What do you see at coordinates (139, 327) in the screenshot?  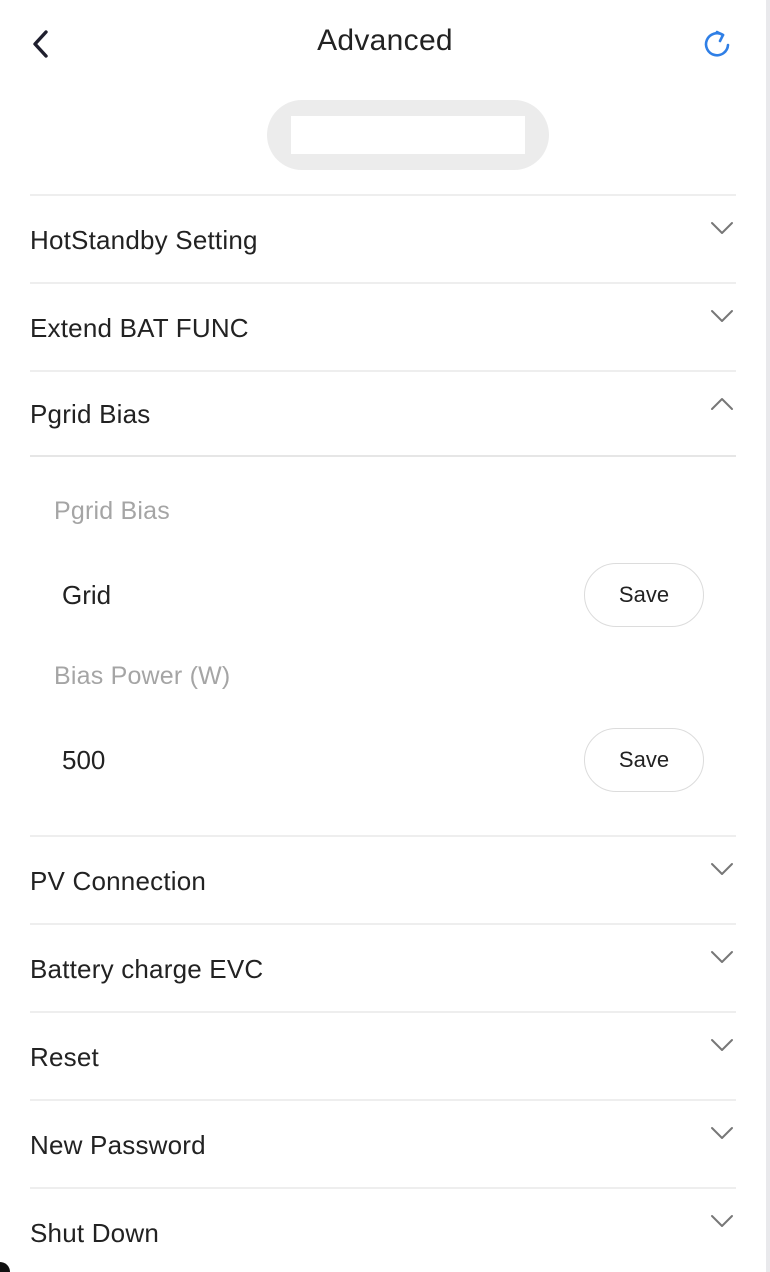 I see `section-label: Extend BAT FUNC` at bounding box center [139, 327].